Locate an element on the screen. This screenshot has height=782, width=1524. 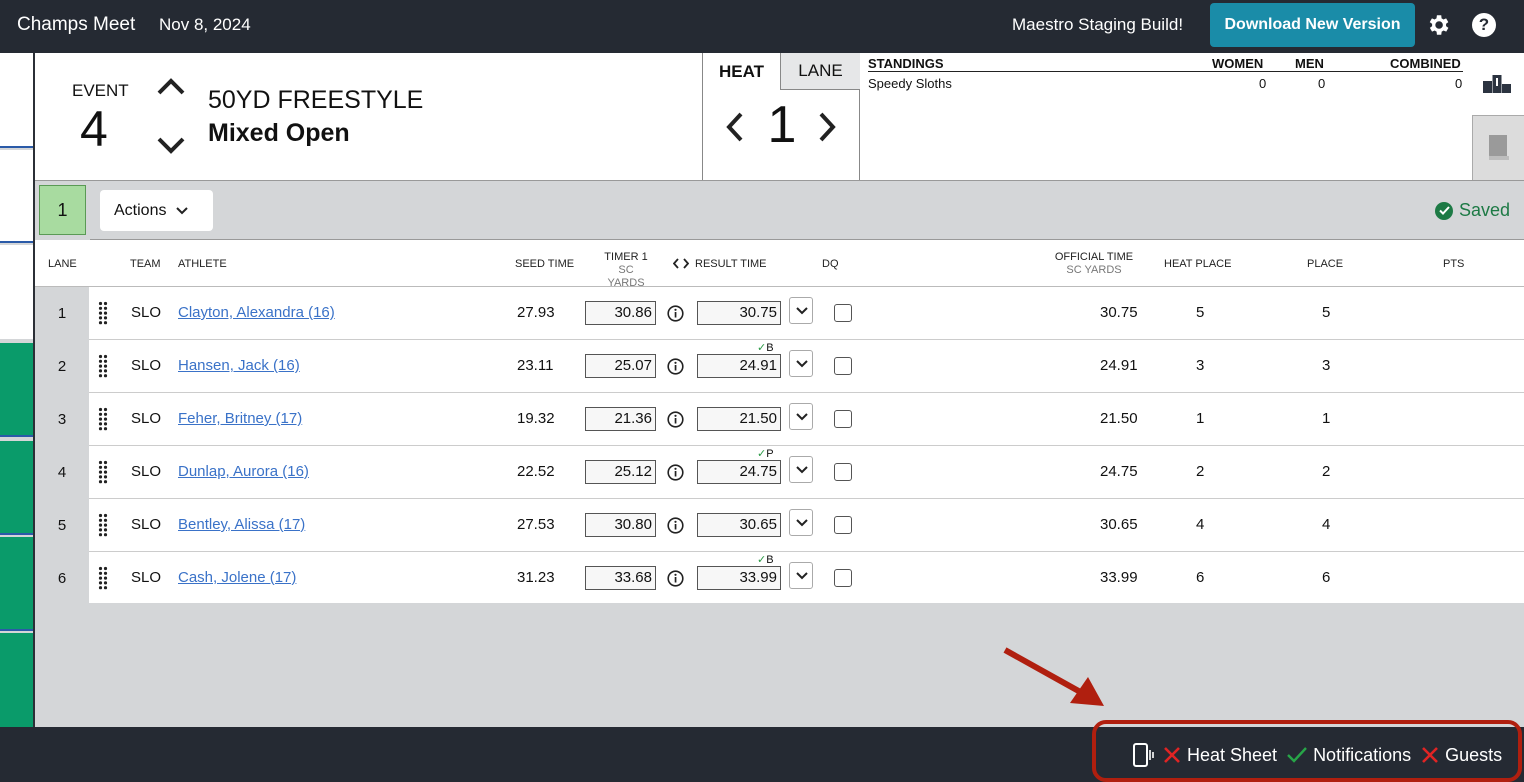
gear-icon is located at coordinates (1438, 25).